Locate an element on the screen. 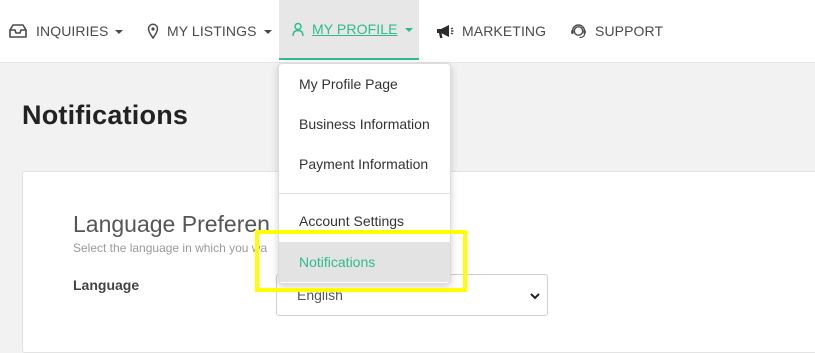 The image size is (815, 353). nav-marketing-label: MARKETING is located at coordinates (504, 31).